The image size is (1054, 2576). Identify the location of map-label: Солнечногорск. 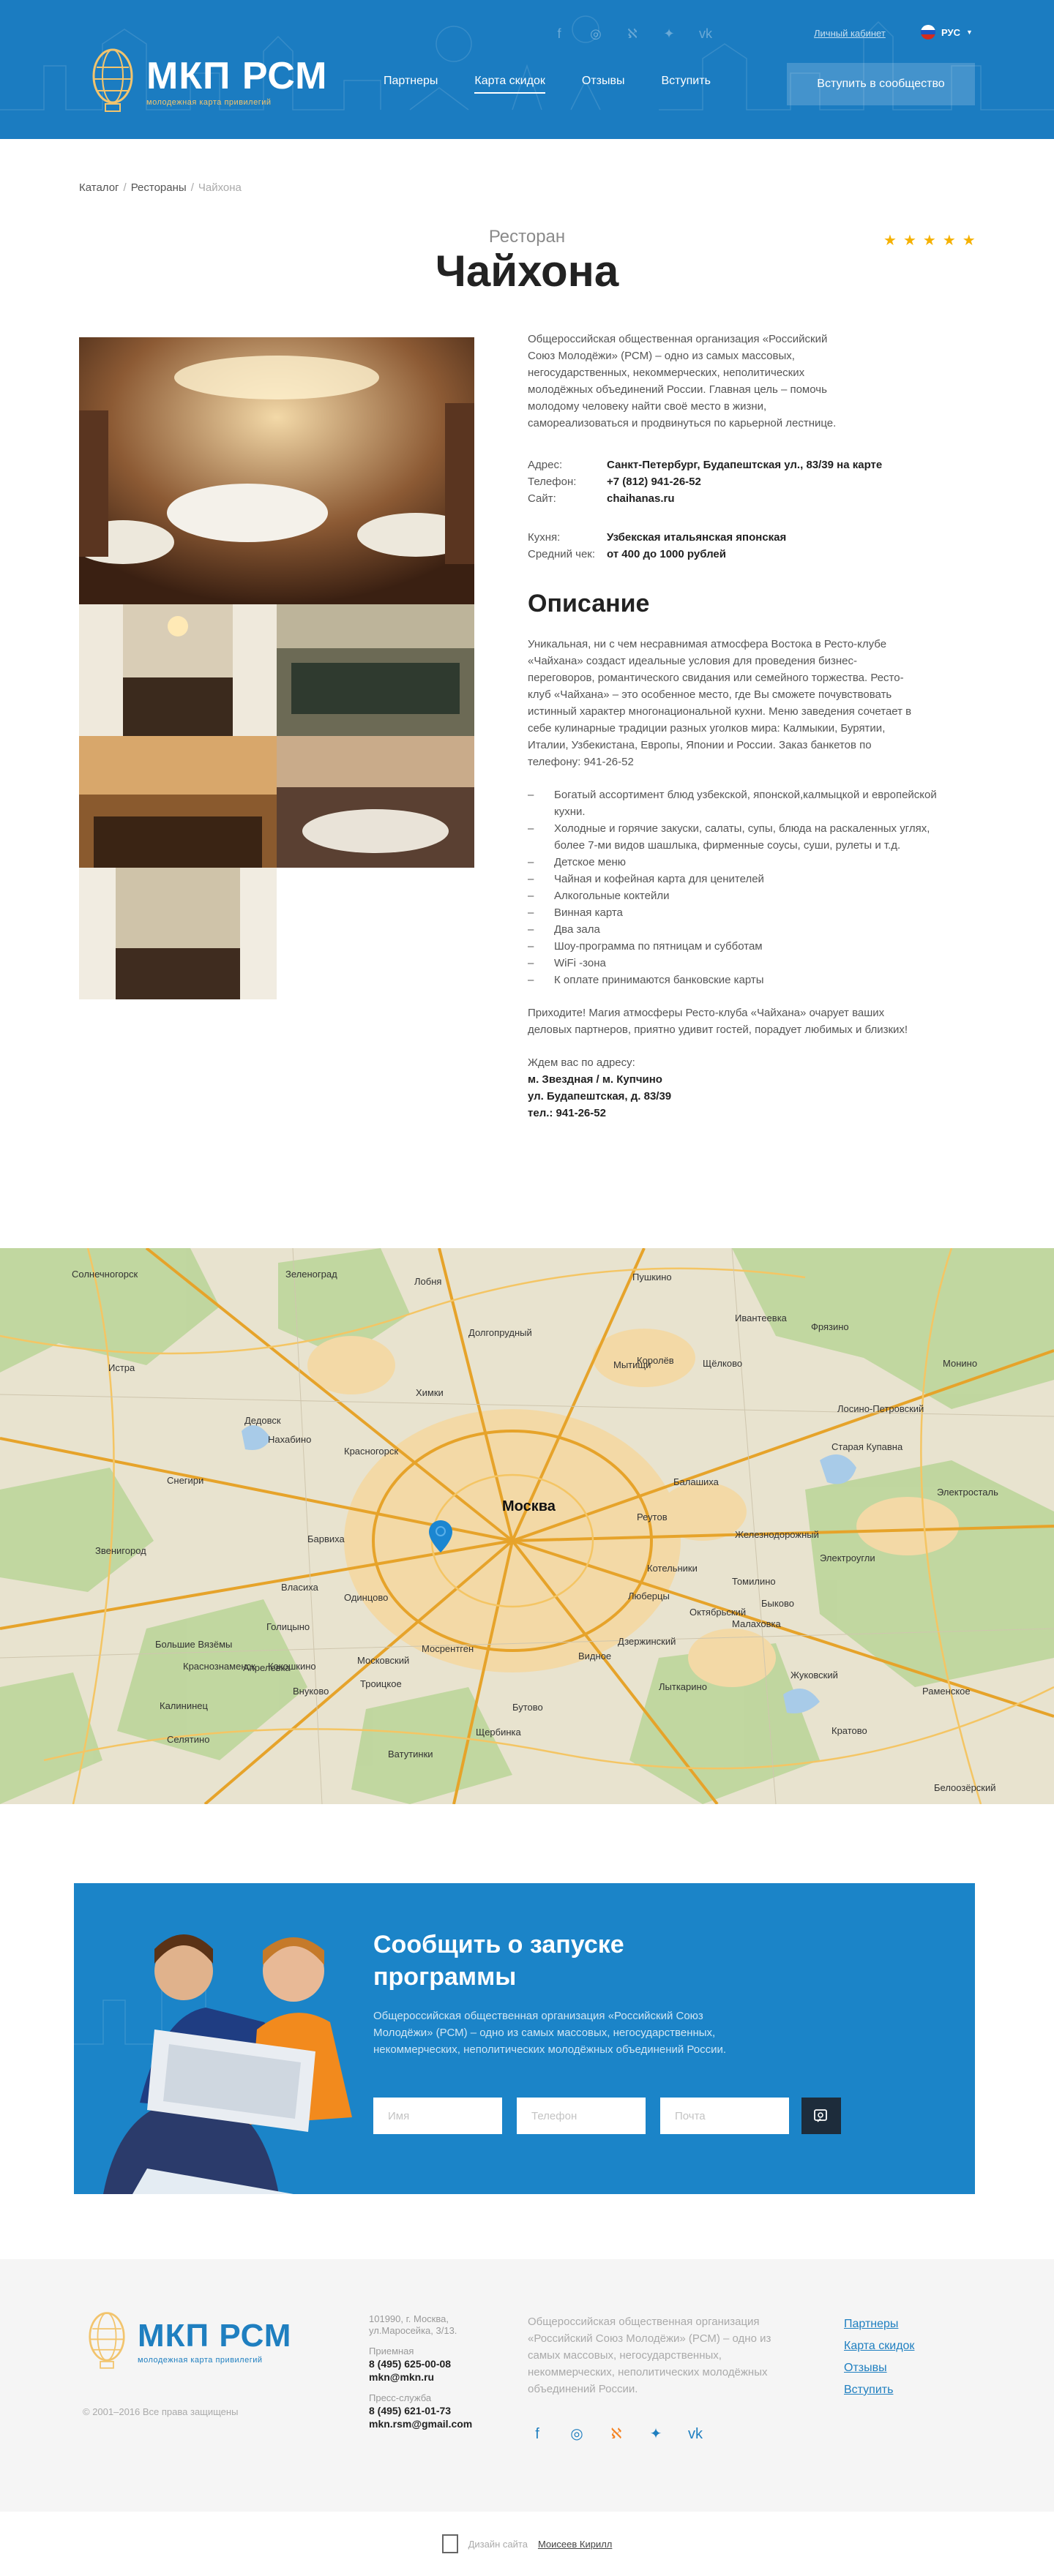
(105, 1274).